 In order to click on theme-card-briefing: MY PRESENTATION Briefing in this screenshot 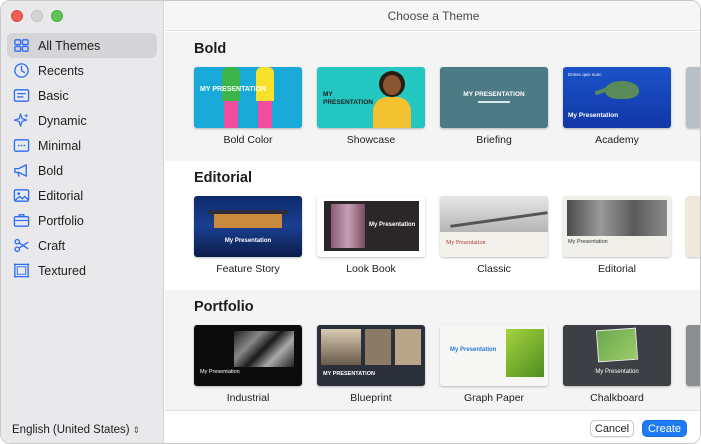, I will do `click(494, 106)`.